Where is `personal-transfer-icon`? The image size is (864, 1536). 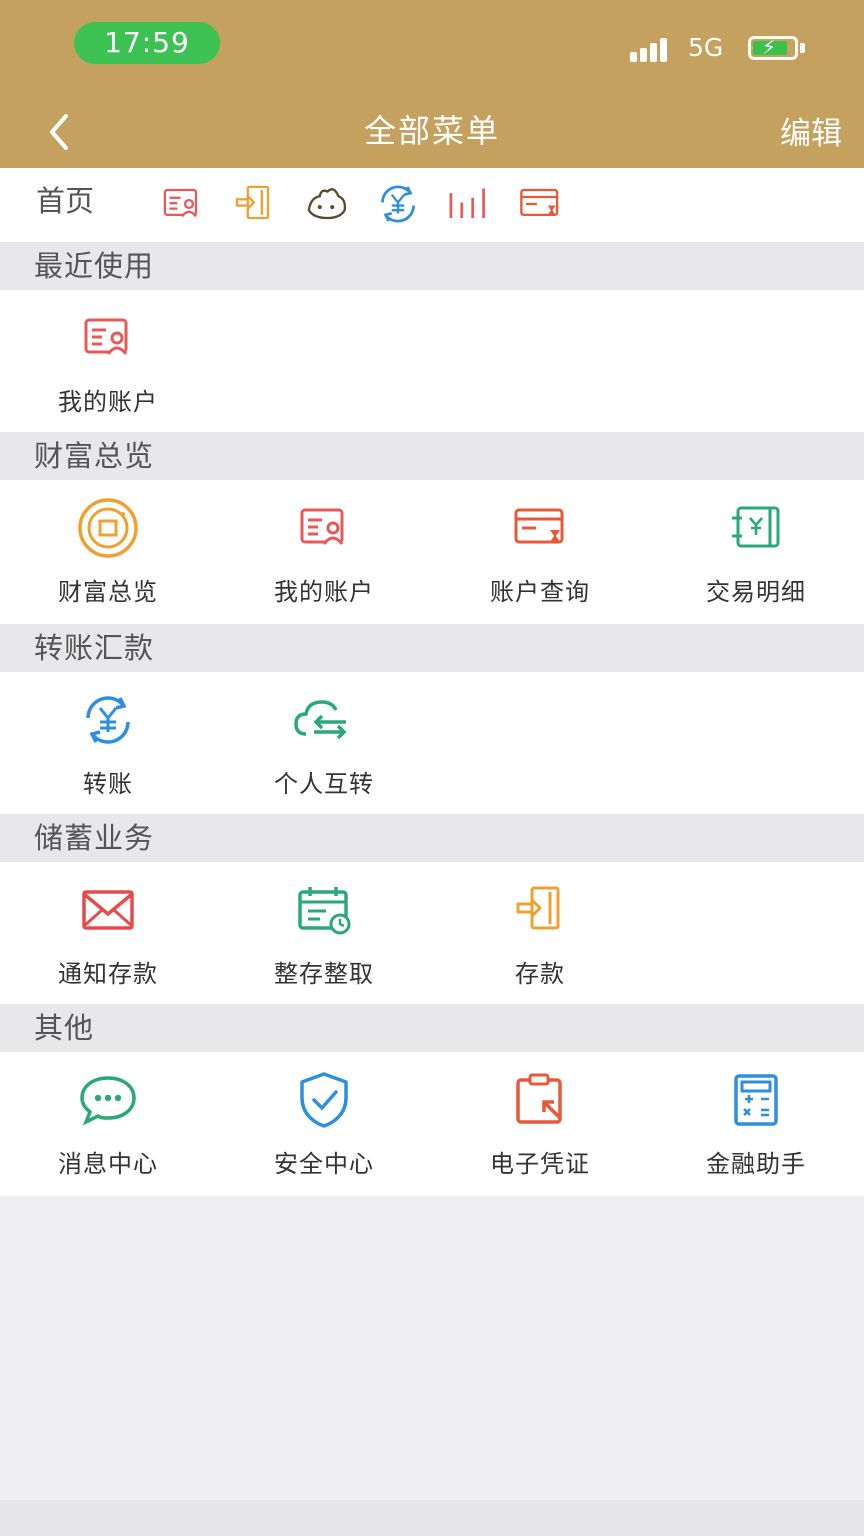
personal-transfer-icon is located at coordinates (324, 720).